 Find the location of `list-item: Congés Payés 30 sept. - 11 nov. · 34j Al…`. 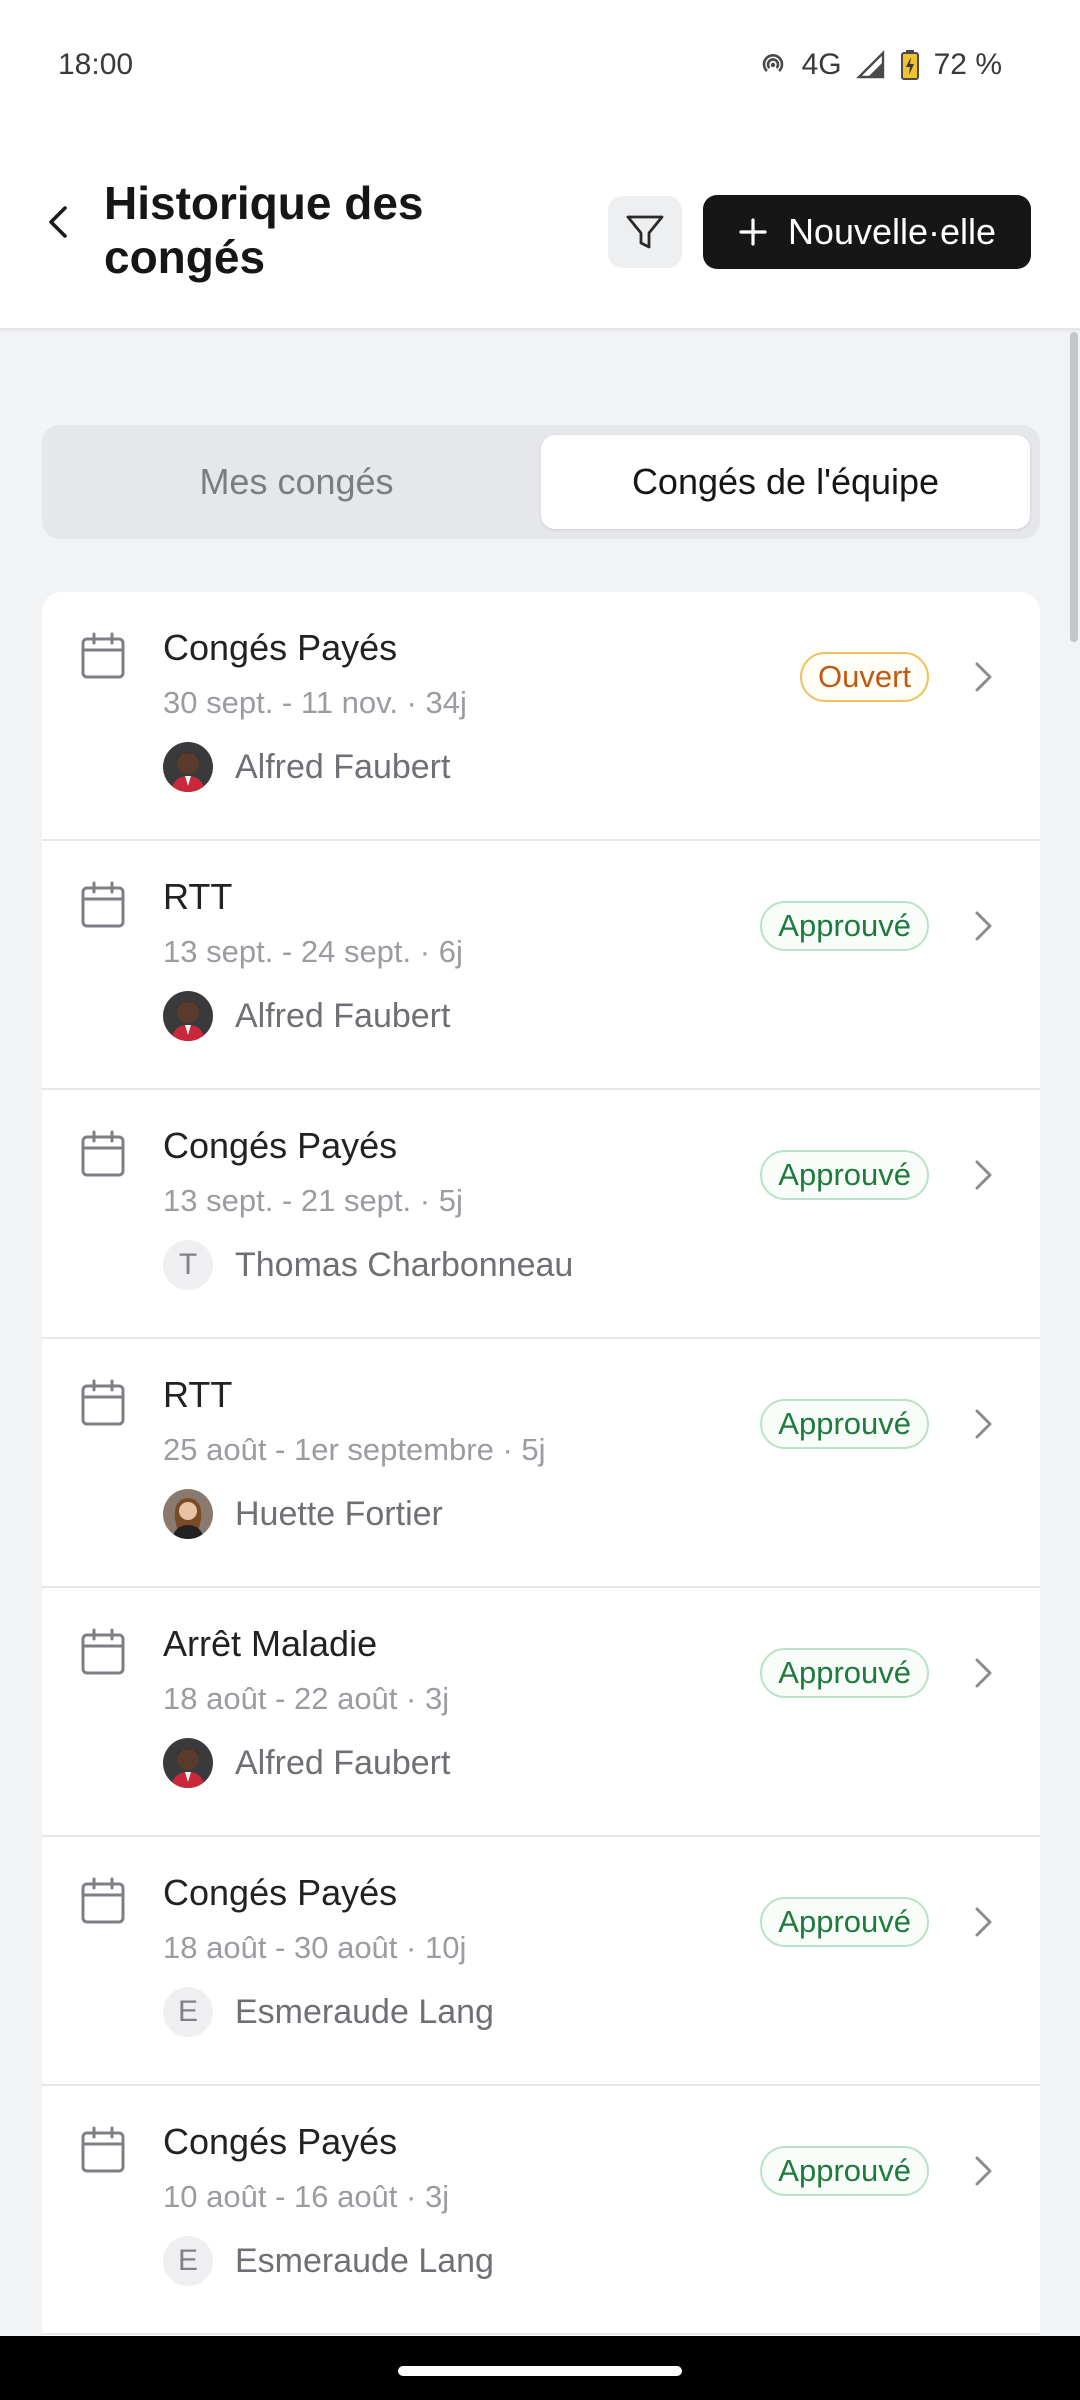

list-item: Congés Payés 30 sept. - 11 nov. · 34j Al… is located at coordinates (541, 716).